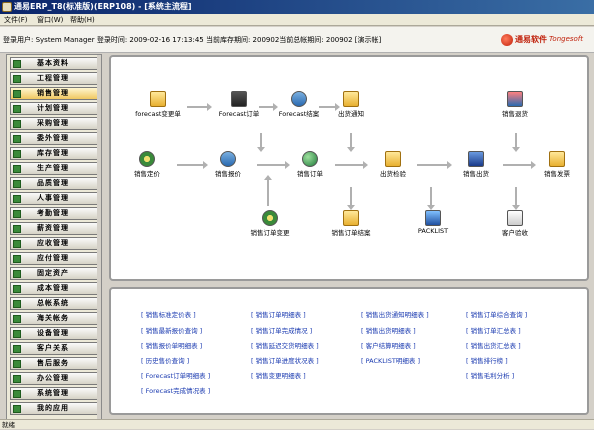 Image resolution: width=594 pixels, height=430 pixels. What do you see at coordinates (285, 360) in the screenshot?
I see `report-link: [ 销售订单进度状况表 ]` at bounding box center [285, 360].